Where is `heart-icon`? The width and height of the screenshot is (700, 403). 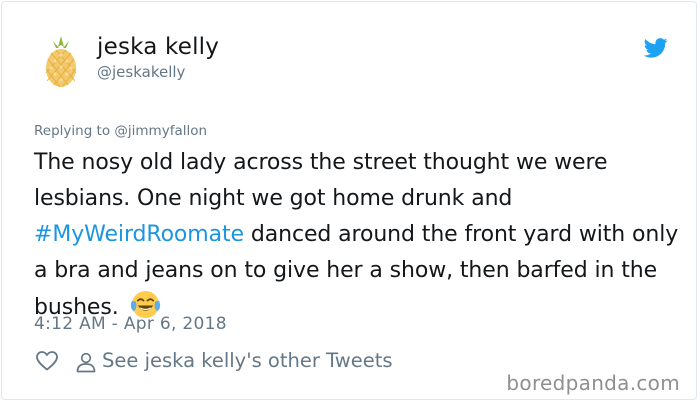
heart-icon is located at coordinates (47, 361).